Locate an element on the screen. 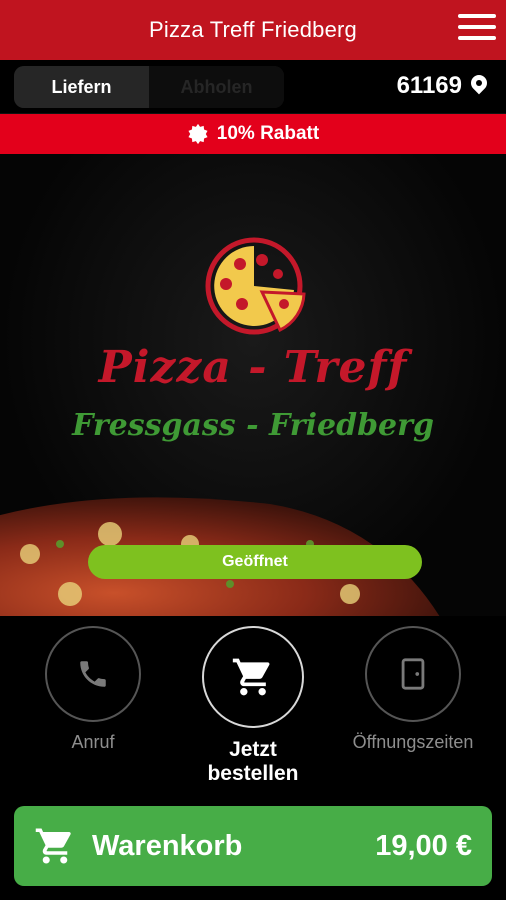 The image size is (506, 900). opening-hours-action: Öffnungszeiten is located at coordinates (413, 689).